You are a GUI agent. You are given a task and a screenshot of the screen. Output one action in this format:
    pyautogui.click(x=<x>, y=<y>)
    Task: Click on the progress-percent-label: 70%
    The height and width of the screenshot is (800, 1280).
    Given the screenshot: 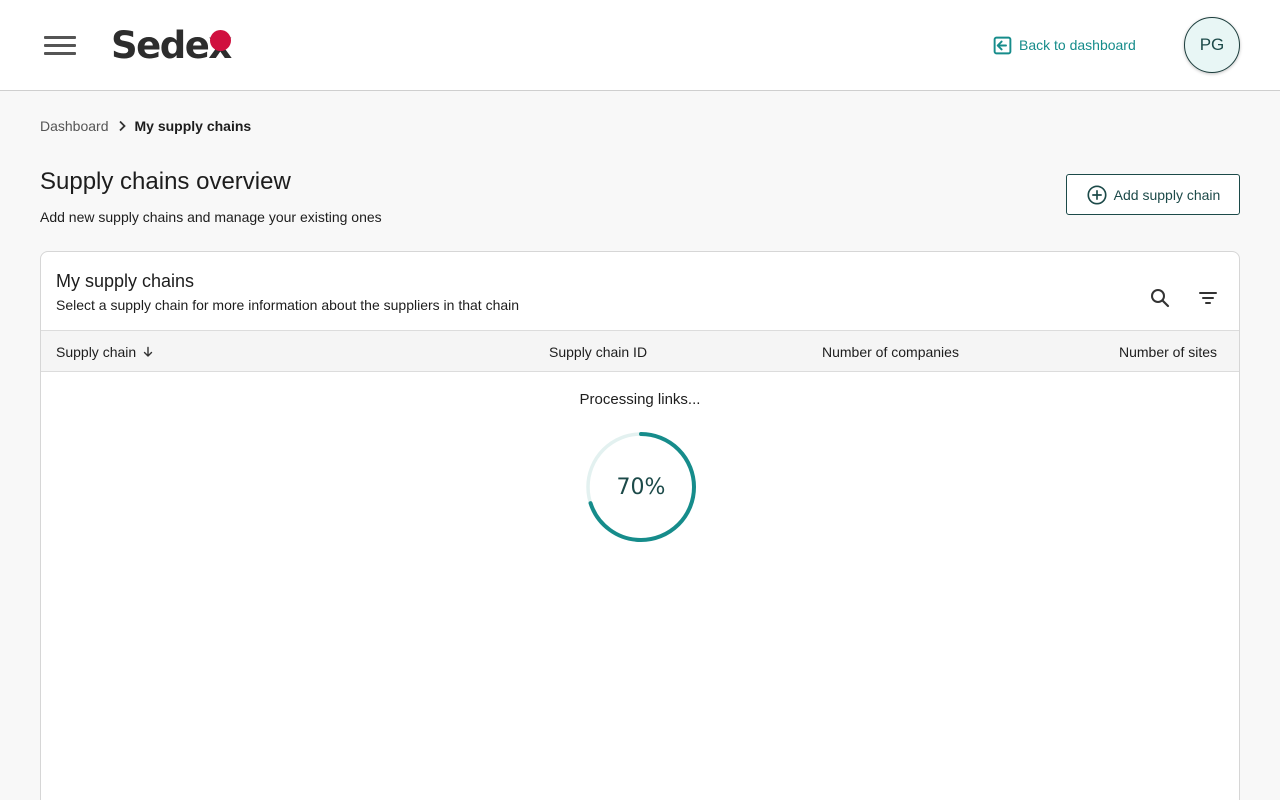 What is the action you would take?
    pyautogui.click(x=641, y=487)
    